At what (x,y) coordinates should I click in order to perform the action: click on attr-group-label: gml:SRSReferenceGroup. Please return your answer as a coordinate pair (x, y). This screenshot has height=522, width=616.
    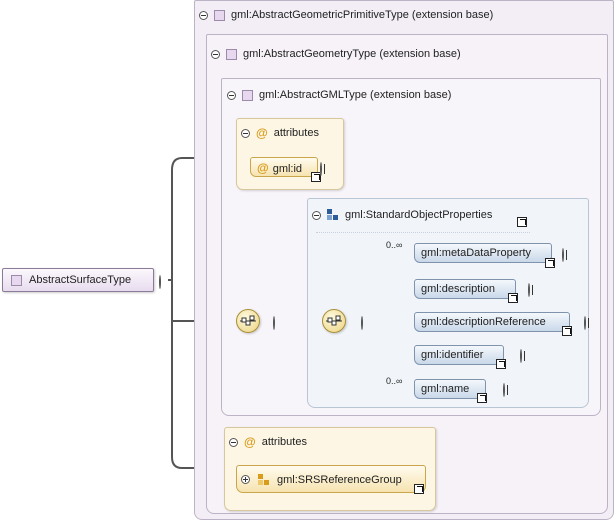
    Looking at the image, I should click on (339, 480).